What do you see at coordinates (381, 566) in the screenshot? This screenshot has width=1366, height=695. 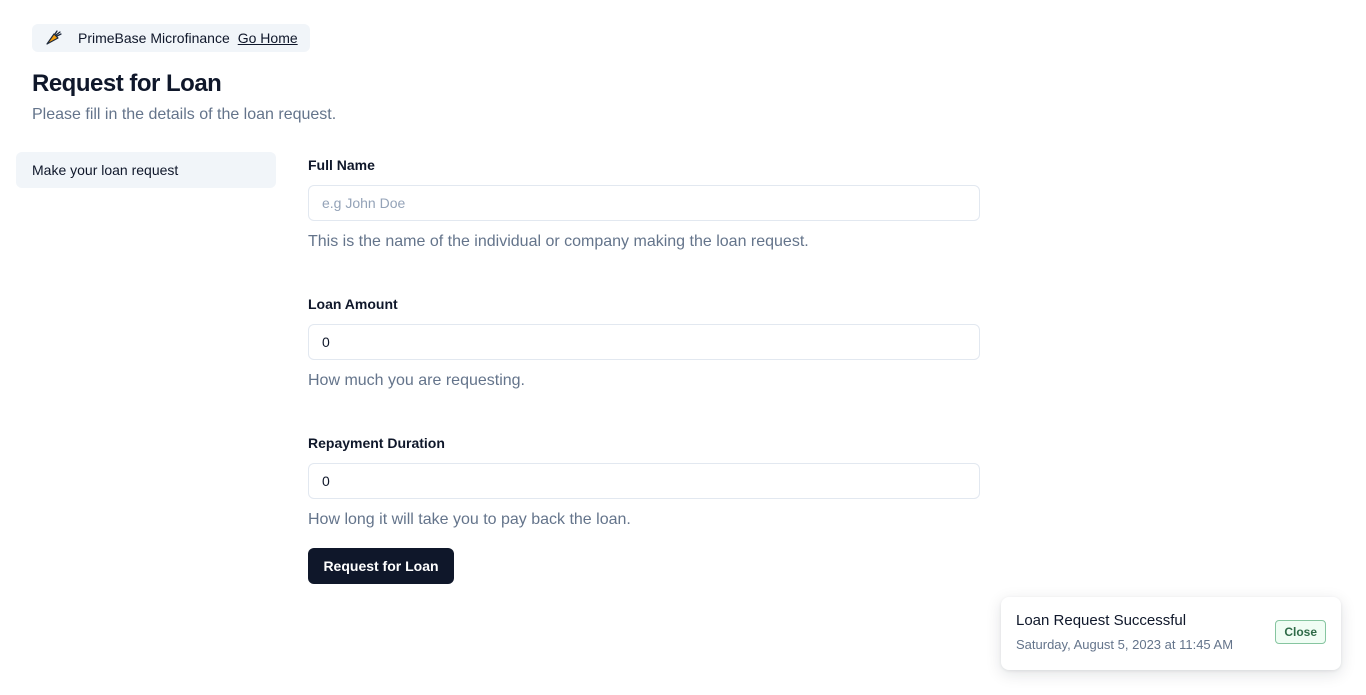 I see `request-loan-button: Request for Loan` at bounding box center [381, 566].